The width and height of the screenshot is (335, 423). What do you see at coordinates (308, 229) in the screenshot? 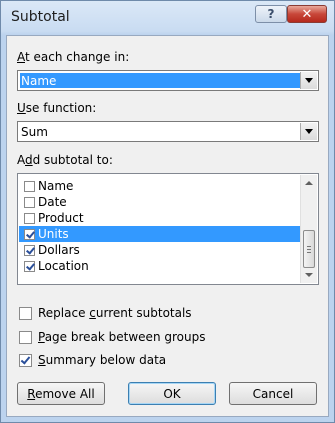
I see `list-scrollbar` at bounding box center [308, 229].